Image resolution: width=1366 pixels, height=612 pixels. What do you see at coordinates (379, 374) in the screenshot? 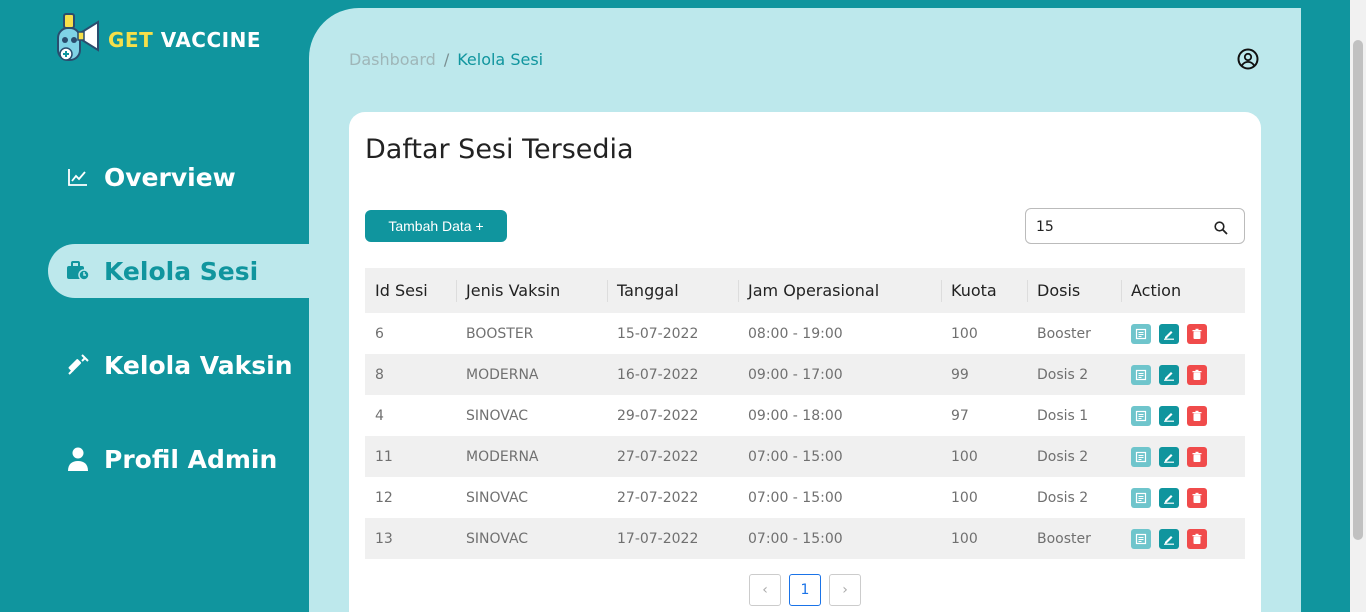
I see `table-cell: 8` at bounding box center [379, 374].